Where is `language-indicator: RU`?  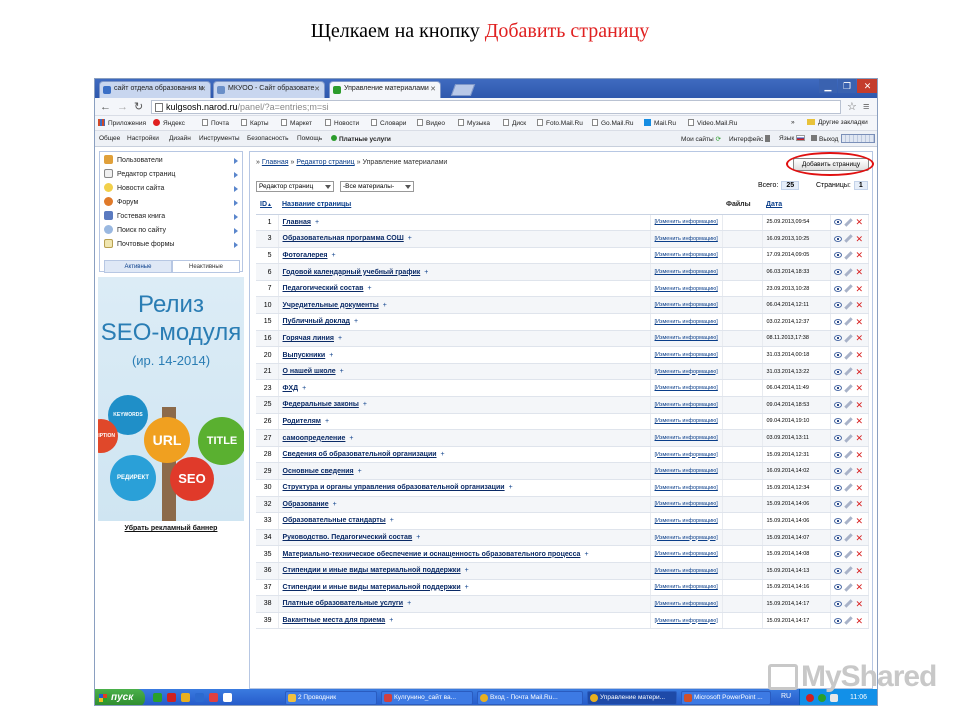
language-indicator: RU is located at coordinates (786, 696).